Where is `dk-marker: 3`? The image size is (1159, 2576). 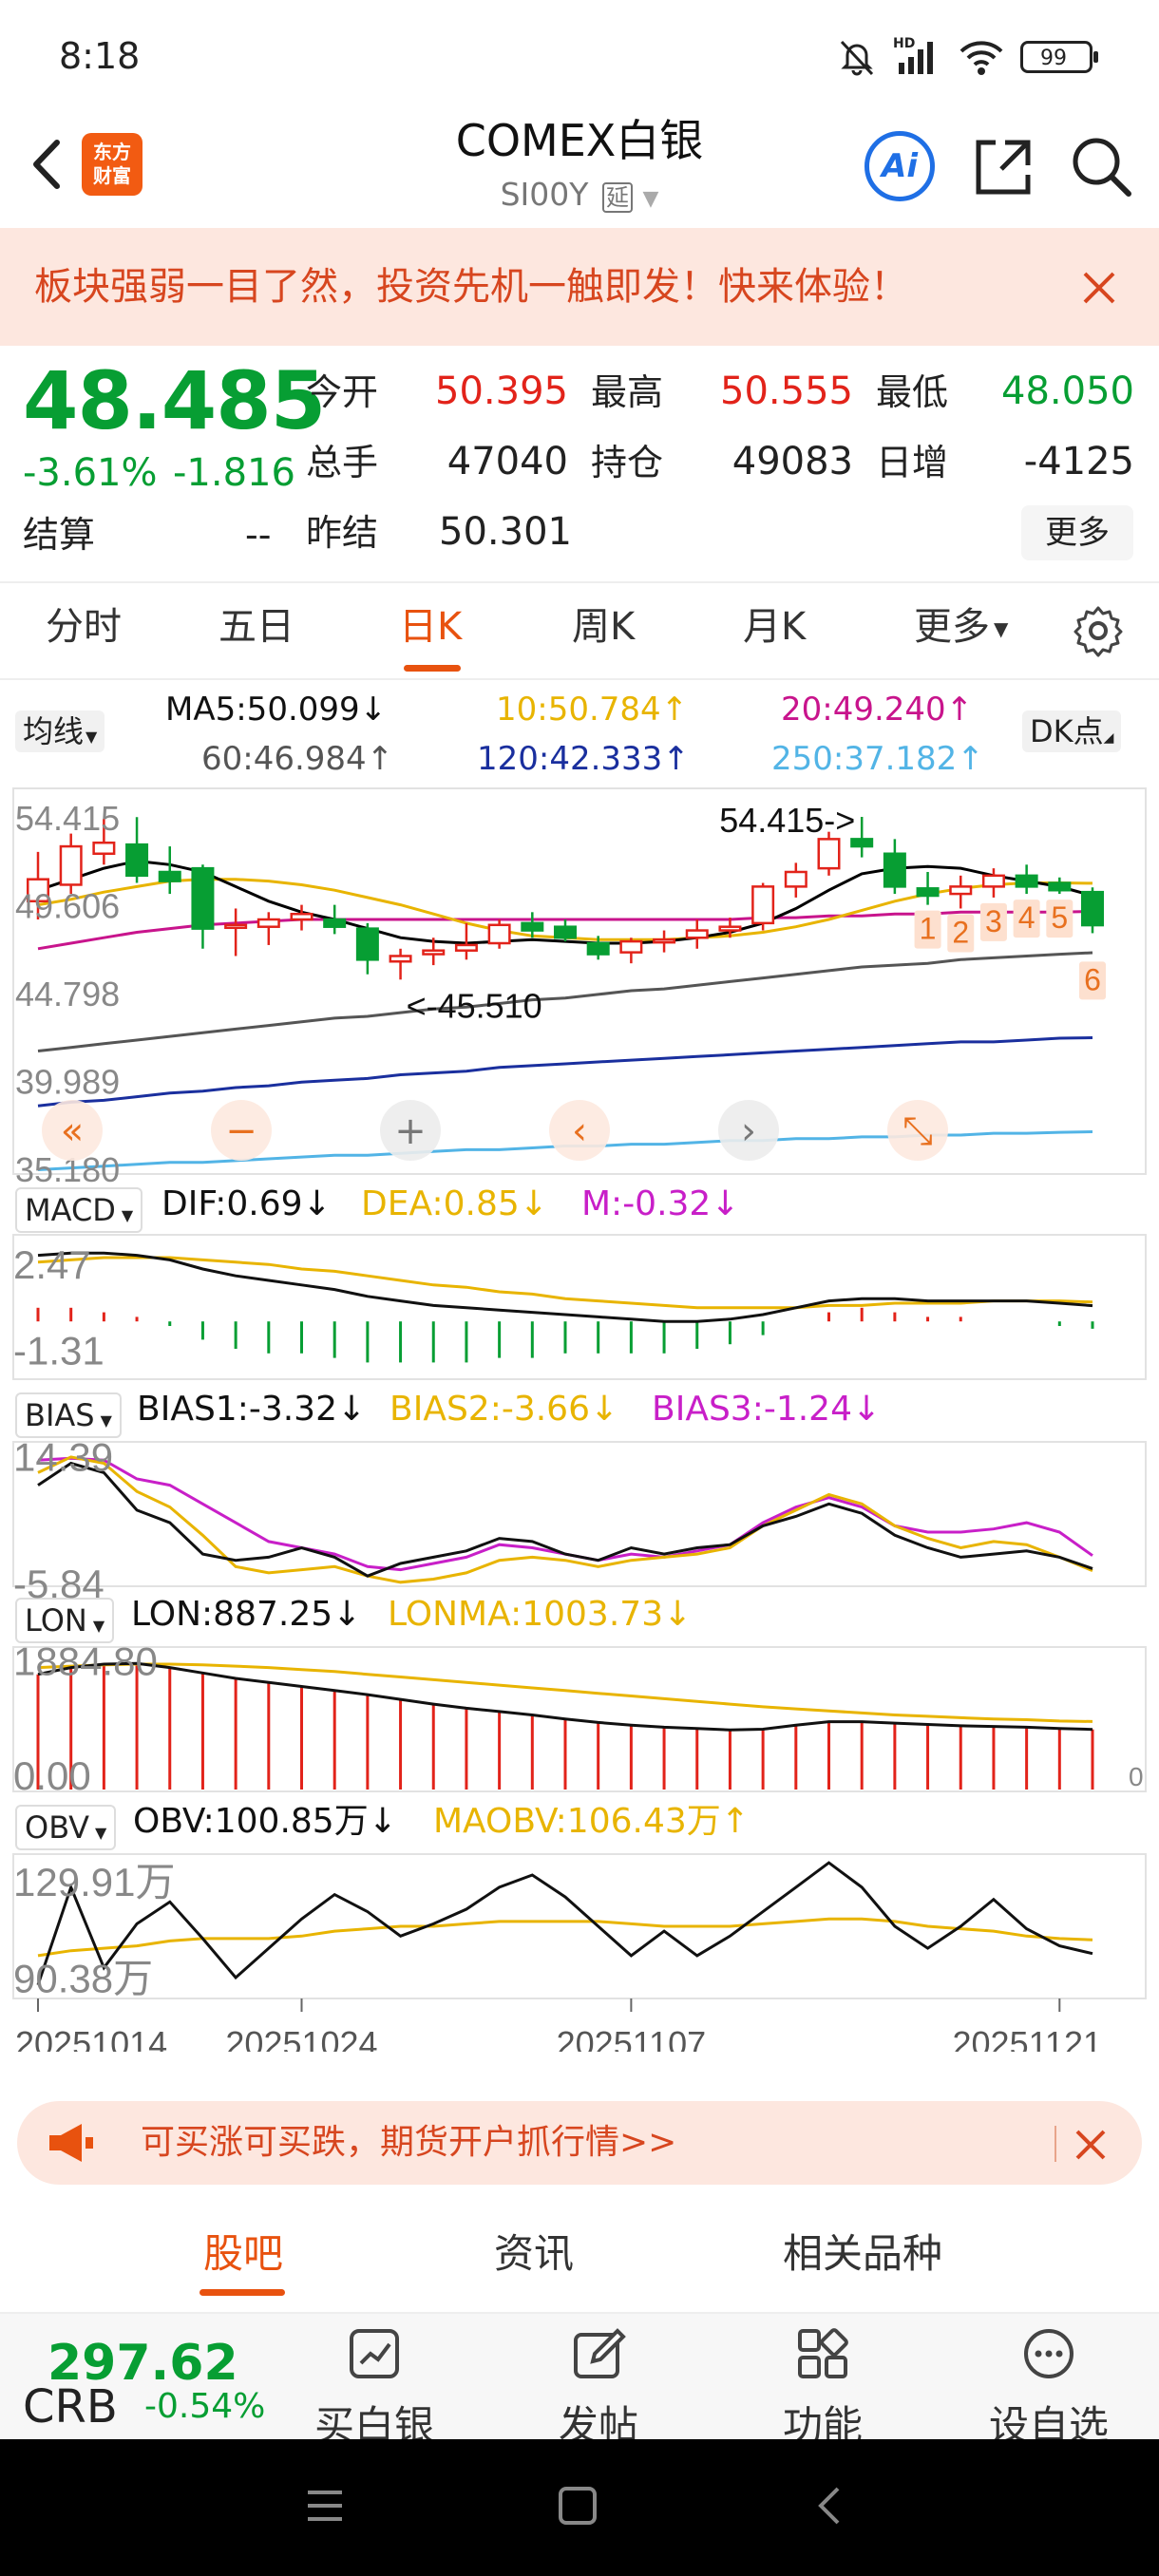 dk-marker: 3 is located at coordinates (993, 921).